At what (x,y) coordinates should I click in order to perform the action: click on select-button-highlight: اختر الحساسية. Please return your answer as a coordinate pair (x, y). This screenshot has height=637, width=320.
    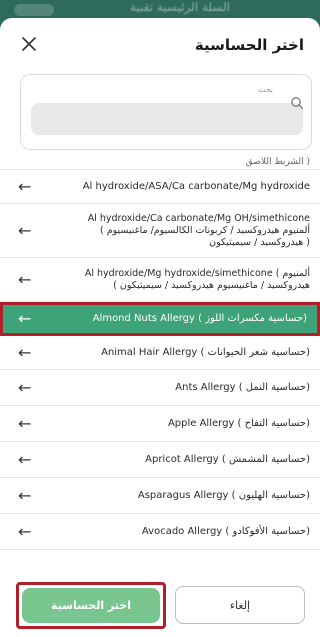
    Looking at the image, I should click on (91, 605).